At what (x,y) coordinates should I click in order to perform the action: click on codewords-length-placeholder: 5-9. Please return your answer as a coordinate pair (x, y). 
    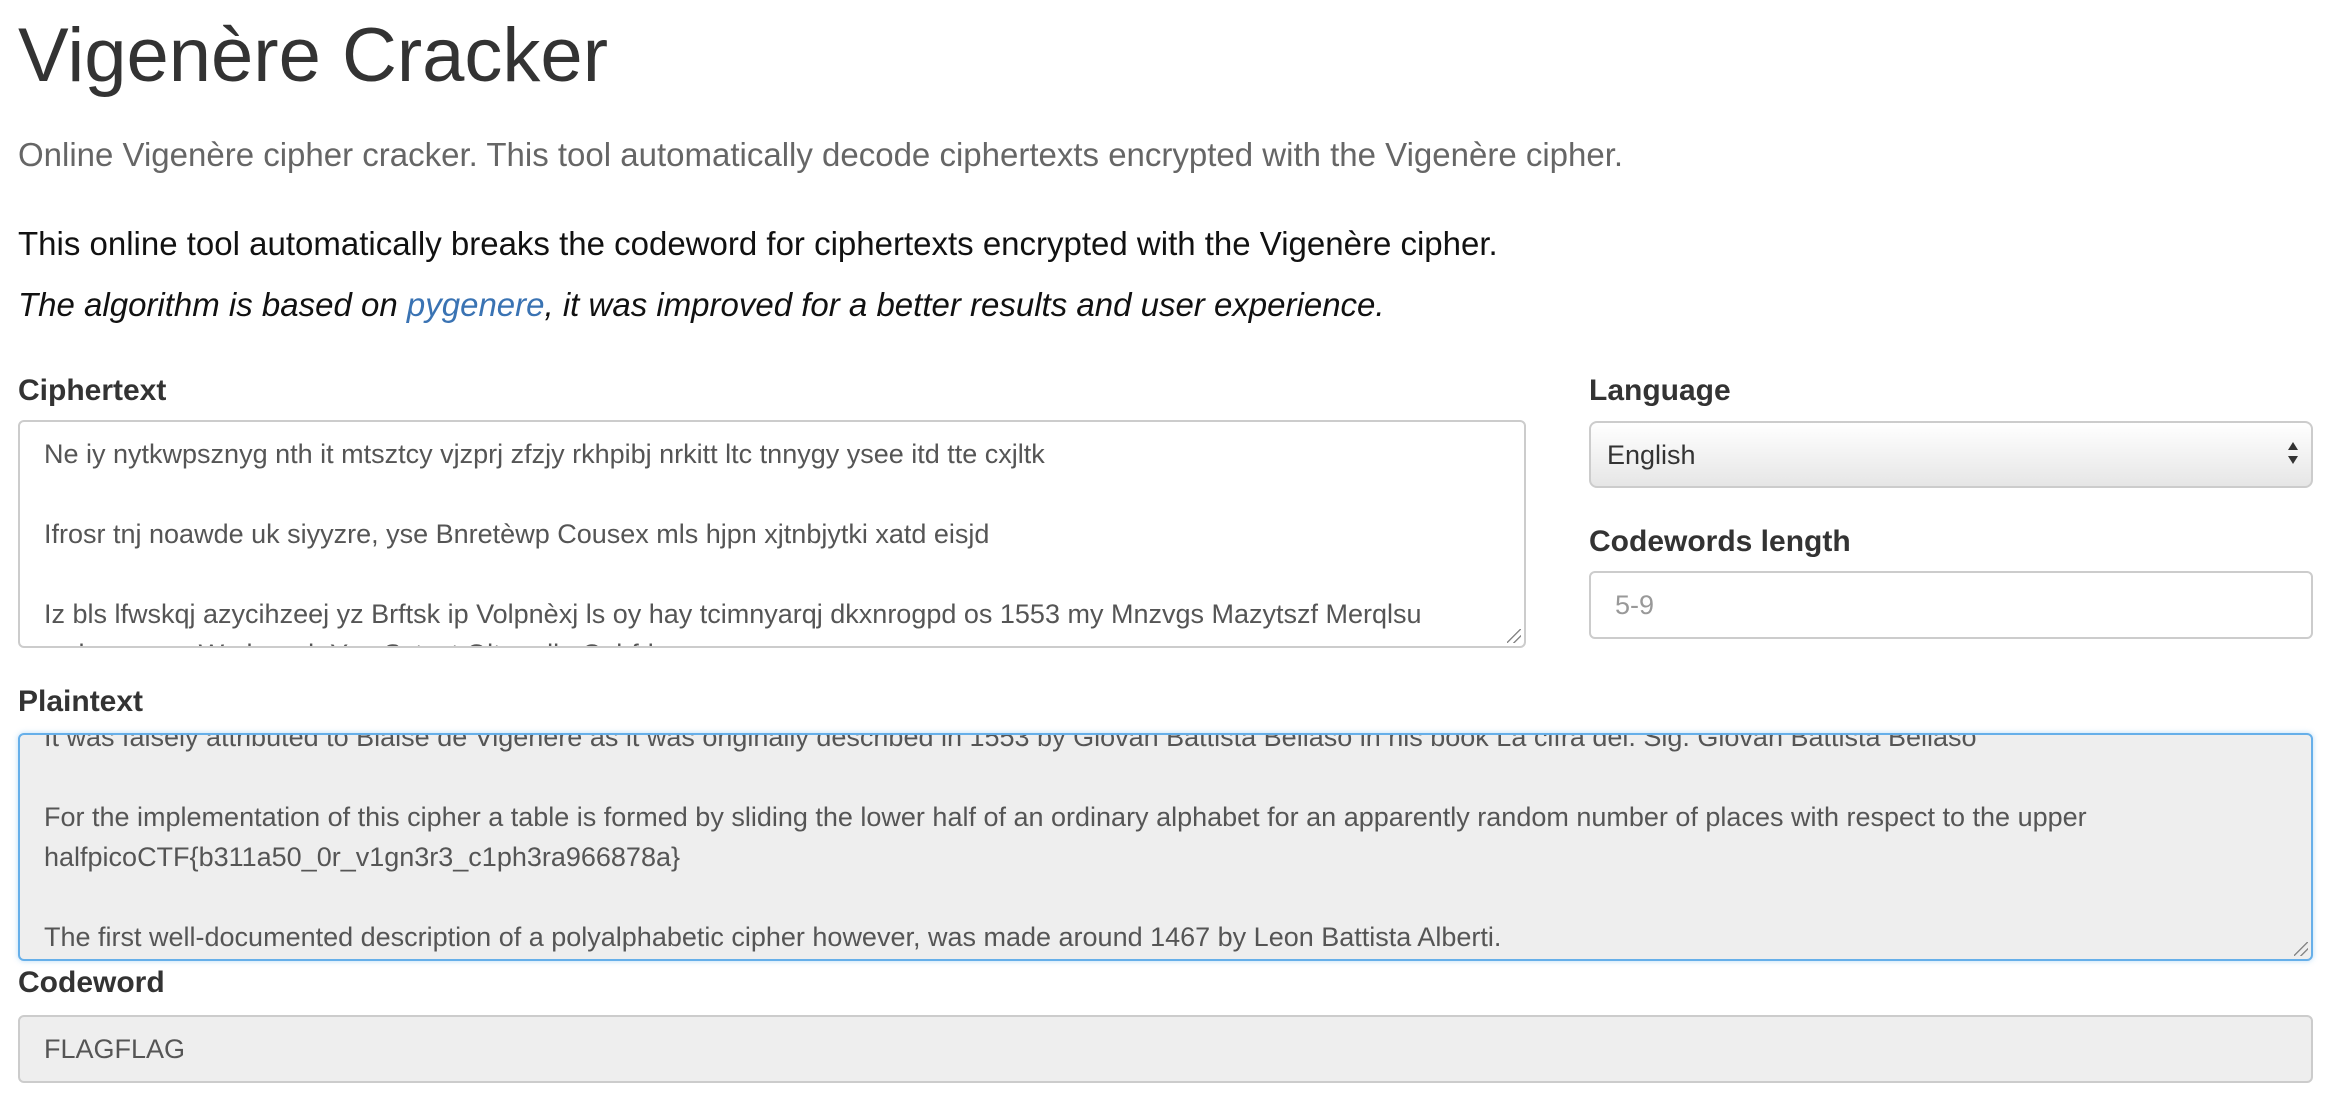
    Looking at the image, I should click on (1635, 605).